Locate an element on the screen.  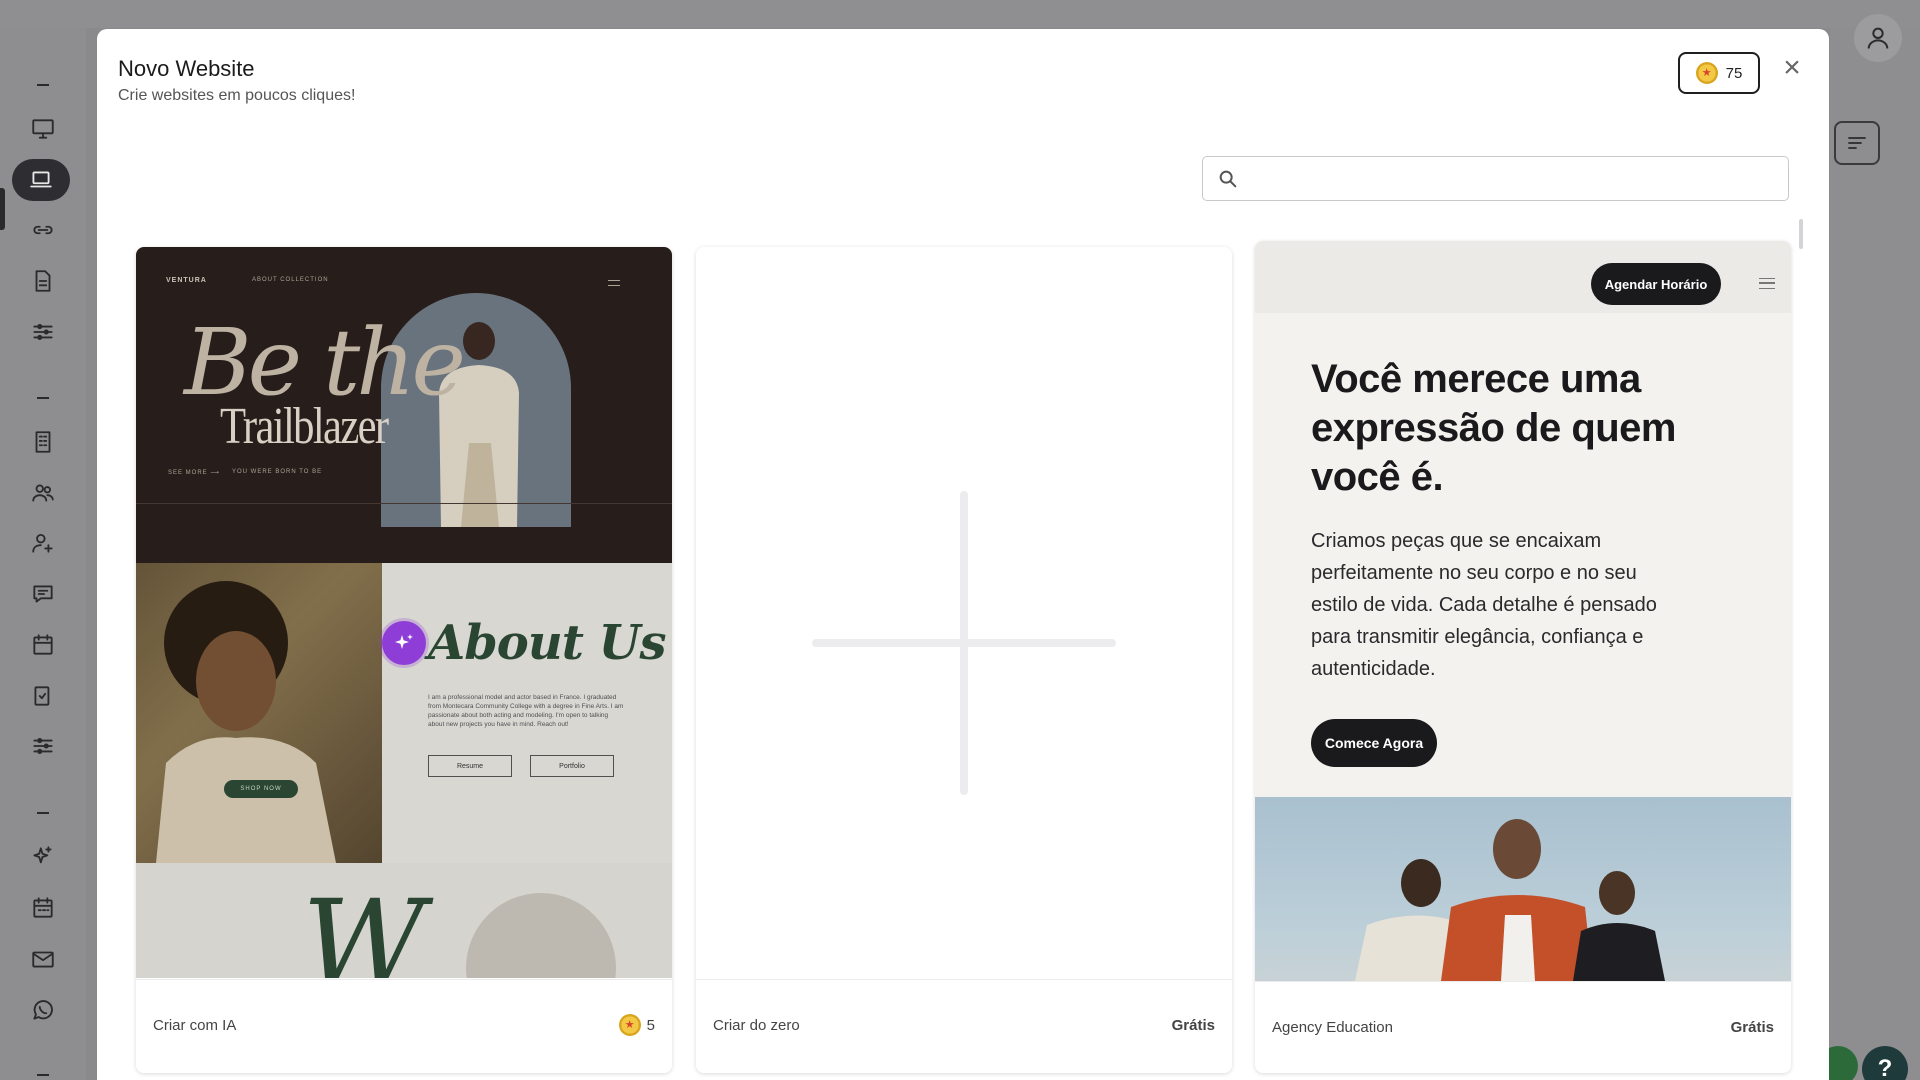
app-header is located at coordinates (960, 14).